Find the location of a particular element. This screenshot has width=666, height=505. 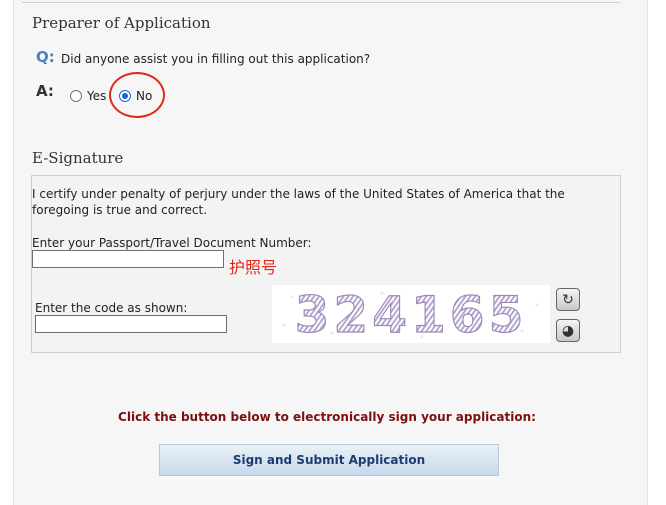

passport-number-input is located at coordinates (128, 259).